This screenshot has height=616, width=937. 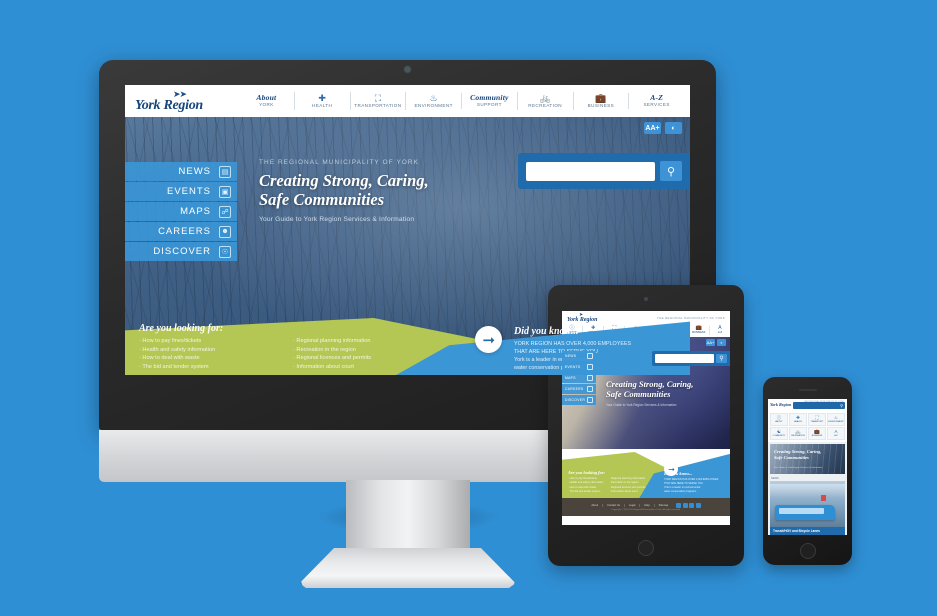 What do you see at coordinates (692, 505) in the screenshot?
I see `youtube-icon` at bounding box center [692, 505].